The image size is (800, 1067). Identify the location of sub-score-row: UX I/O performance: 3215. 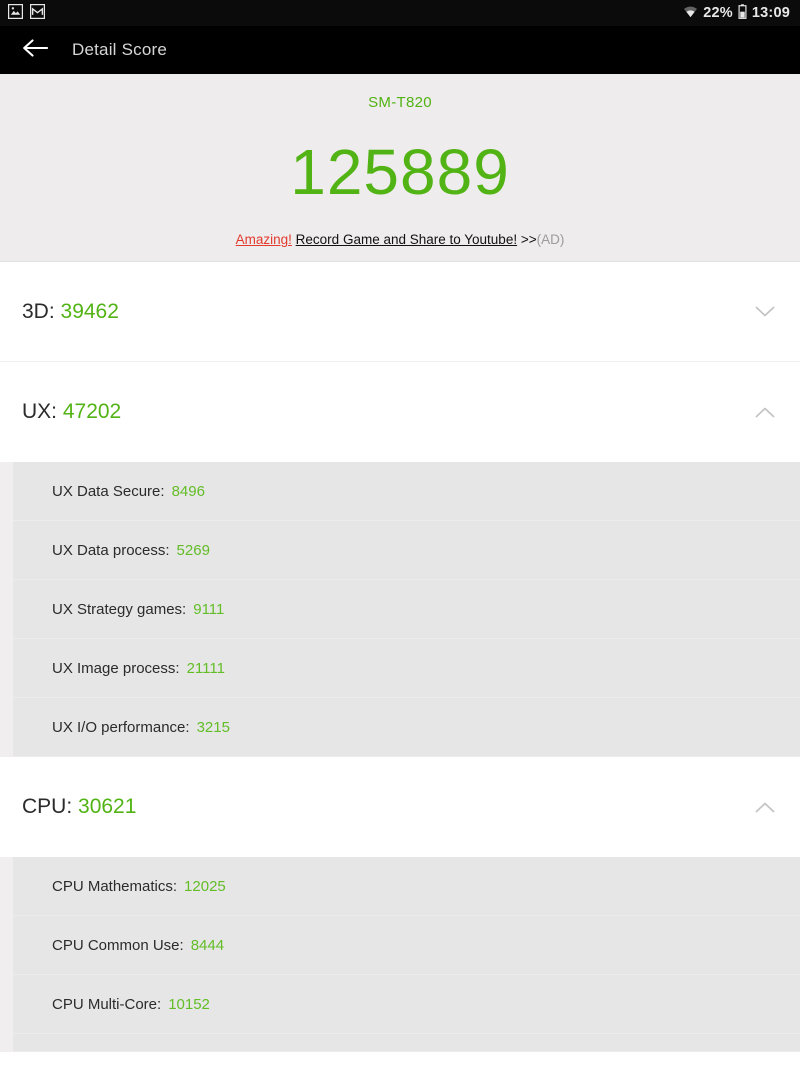
(406, 727).